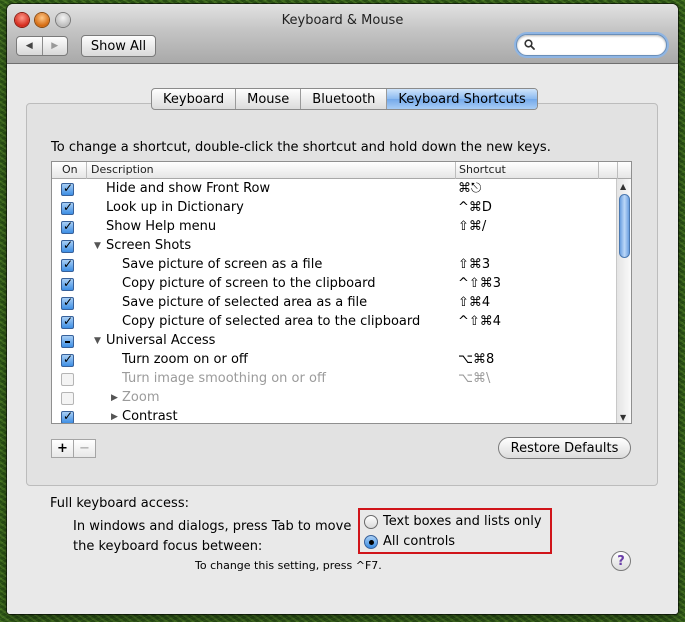  I want to click on window-title: Keyboard & Mouse, so click(342, 20).